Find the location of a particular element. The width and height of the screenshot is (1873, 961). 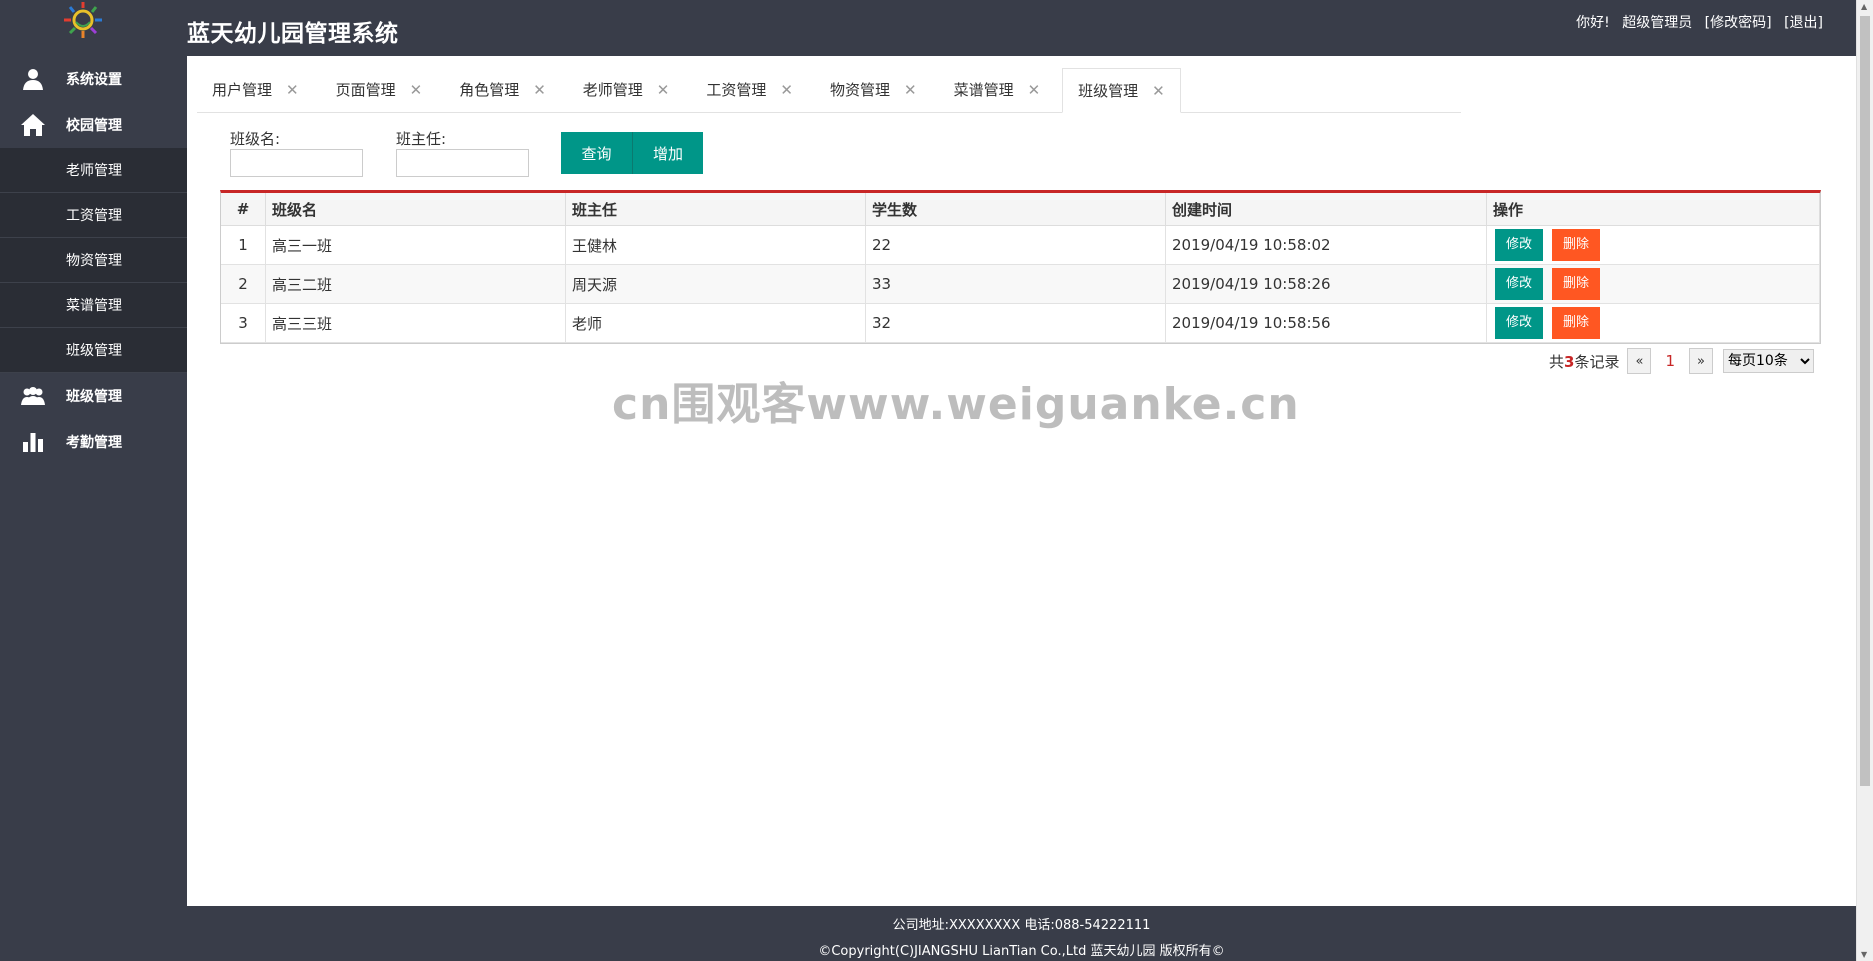

nav-label: 校园管理 is located at coordinates (94, 126).